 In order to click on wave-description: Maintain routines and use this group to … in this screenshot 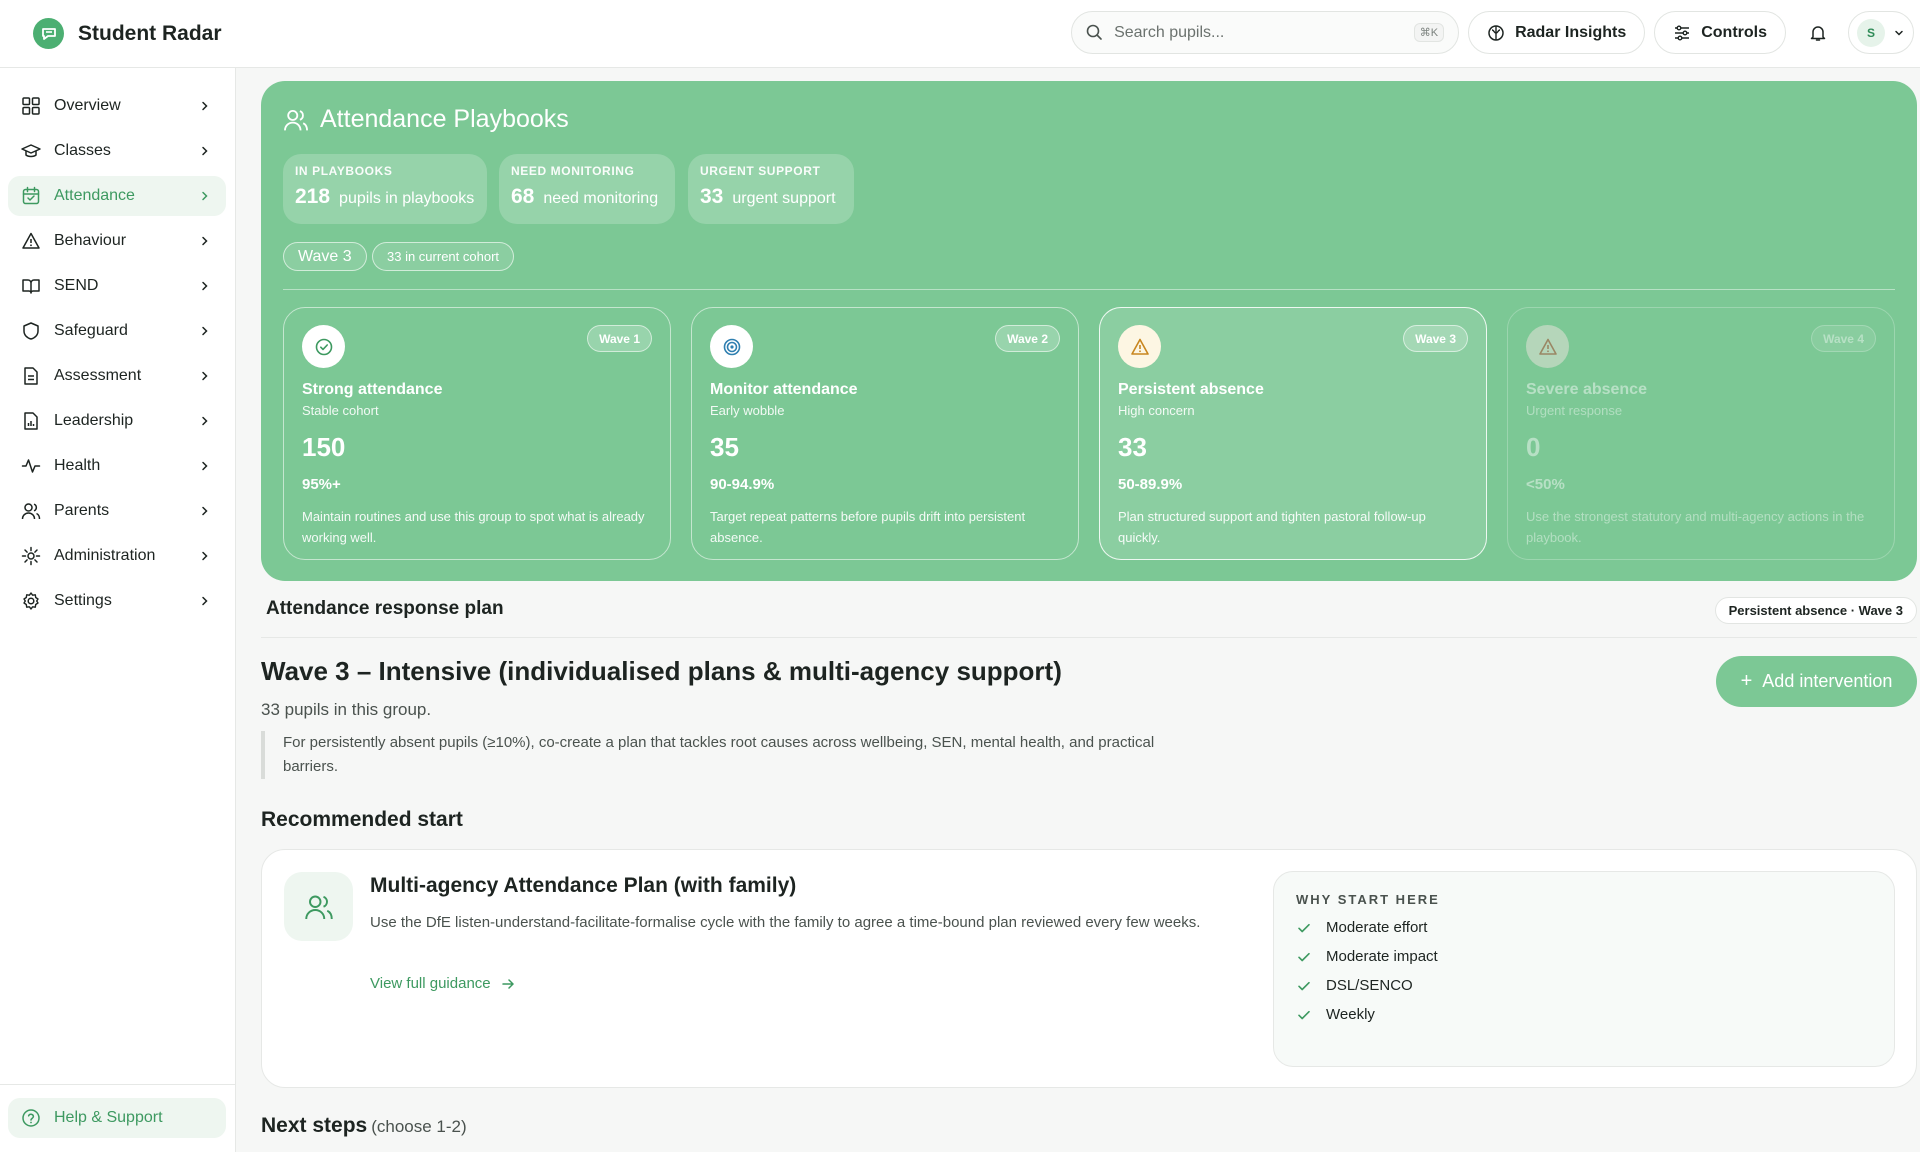, I will do `click(473, 527)`.